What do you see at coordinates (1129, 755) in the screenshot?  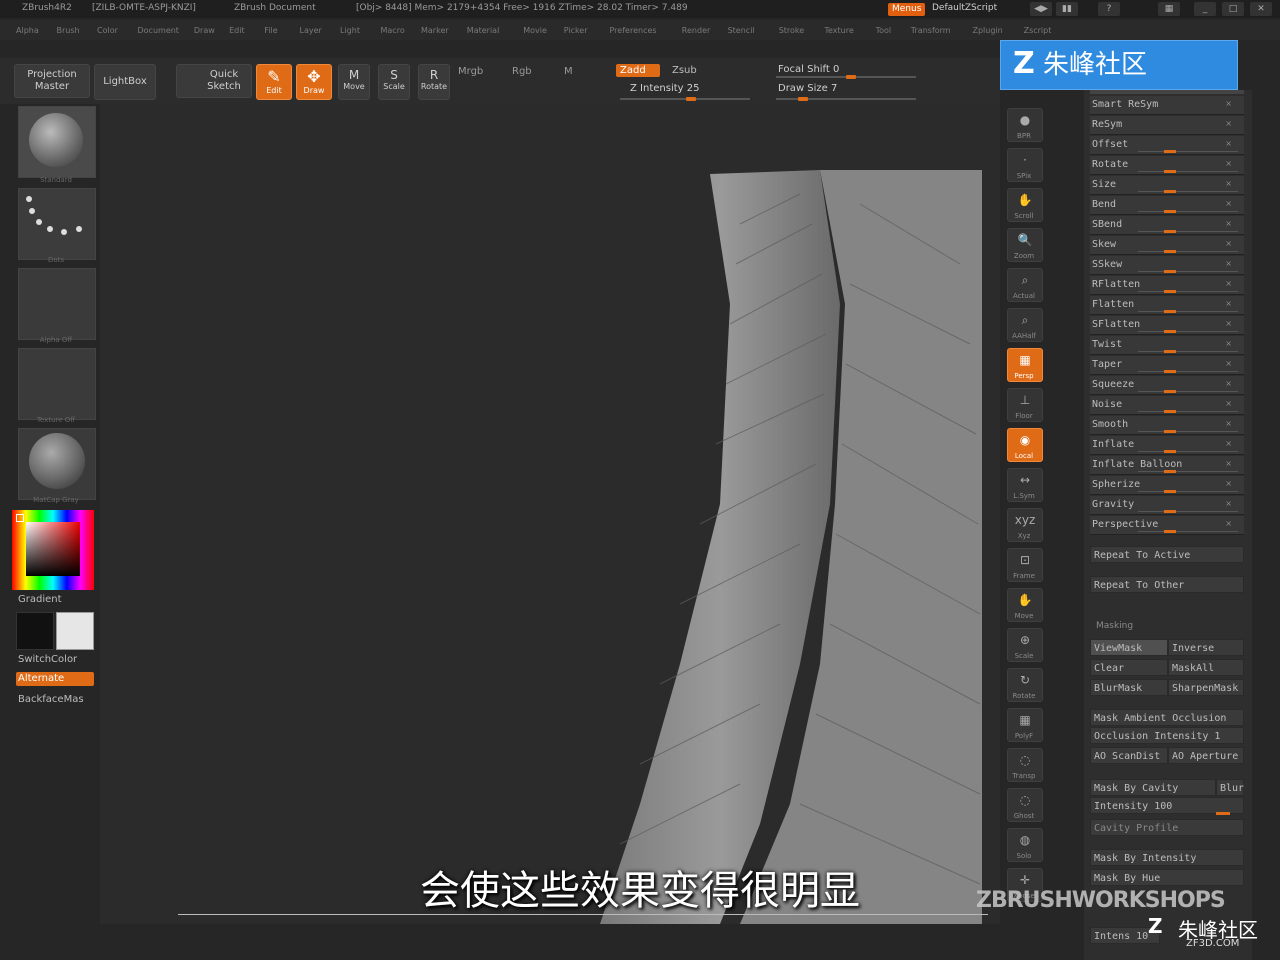 I see `ao-scandist-slider: AO ScanDist` at bounding box center [1129, 755].